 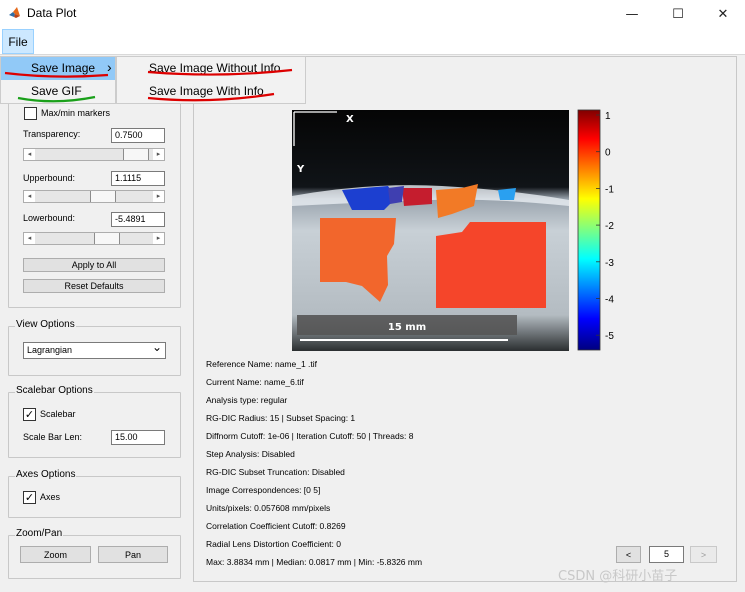 What do you see at coordinates (609, 263) in the screenshot?
I see `colorbar-tick-label: -3` at bounding box center [609, 263].